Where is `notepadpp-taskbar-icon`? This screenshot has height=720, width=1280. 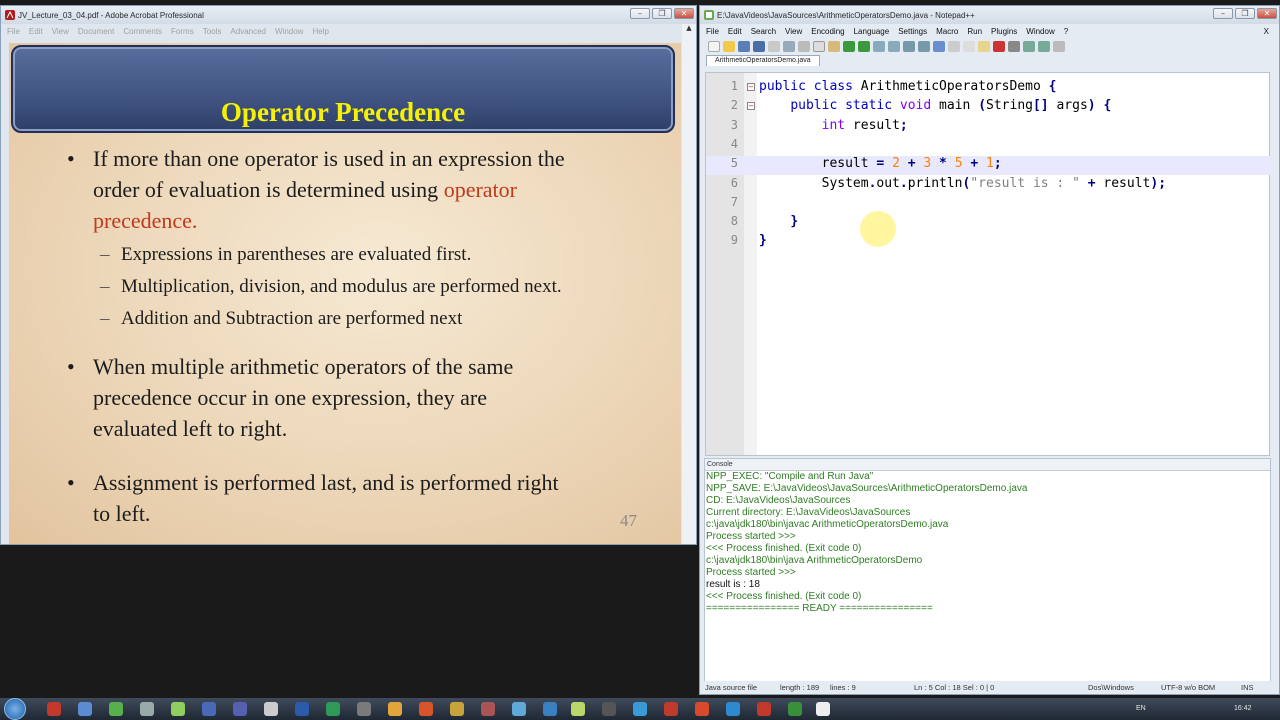
notepadpp-taskbar-icon is located at coordinates (578, 709).